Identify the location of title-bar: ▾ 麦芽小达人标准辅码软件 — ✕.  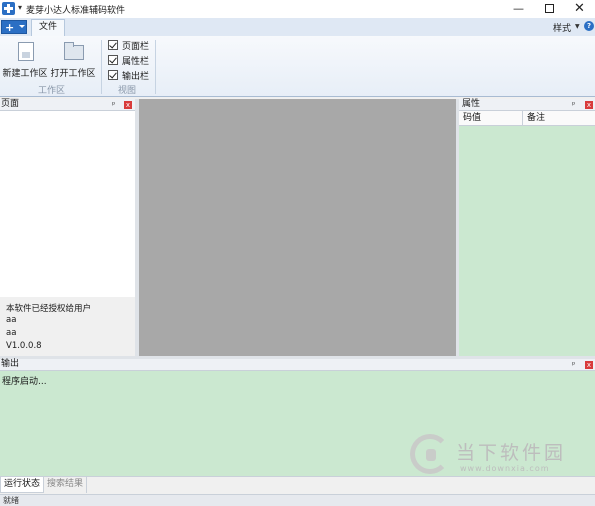
(297, 9).